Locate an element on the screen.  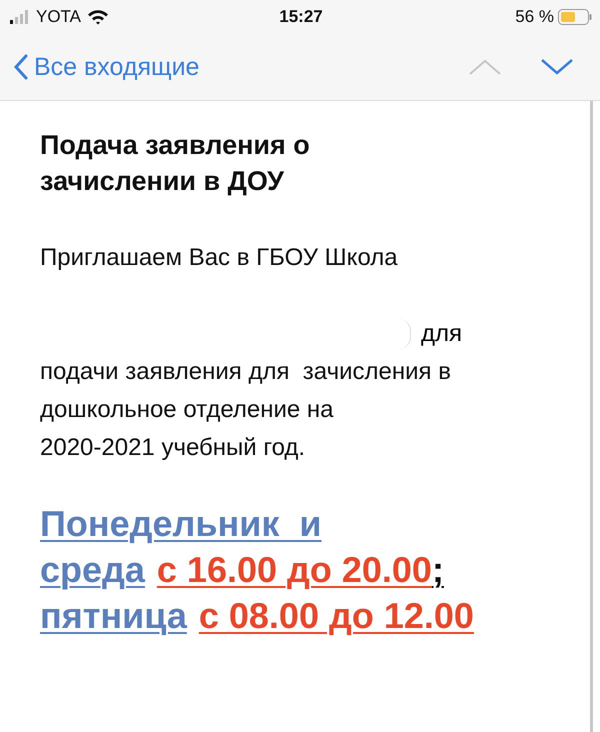
signal-icon is located at coordinates (20, 17).